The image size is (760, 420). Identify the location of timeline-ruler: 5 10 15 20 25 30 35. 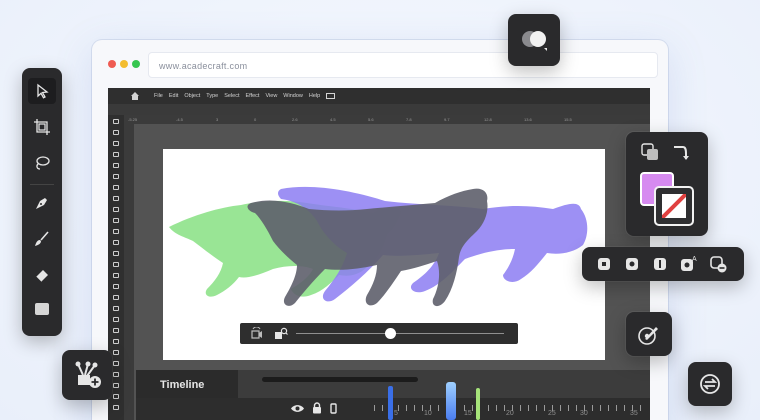
(393, 401).